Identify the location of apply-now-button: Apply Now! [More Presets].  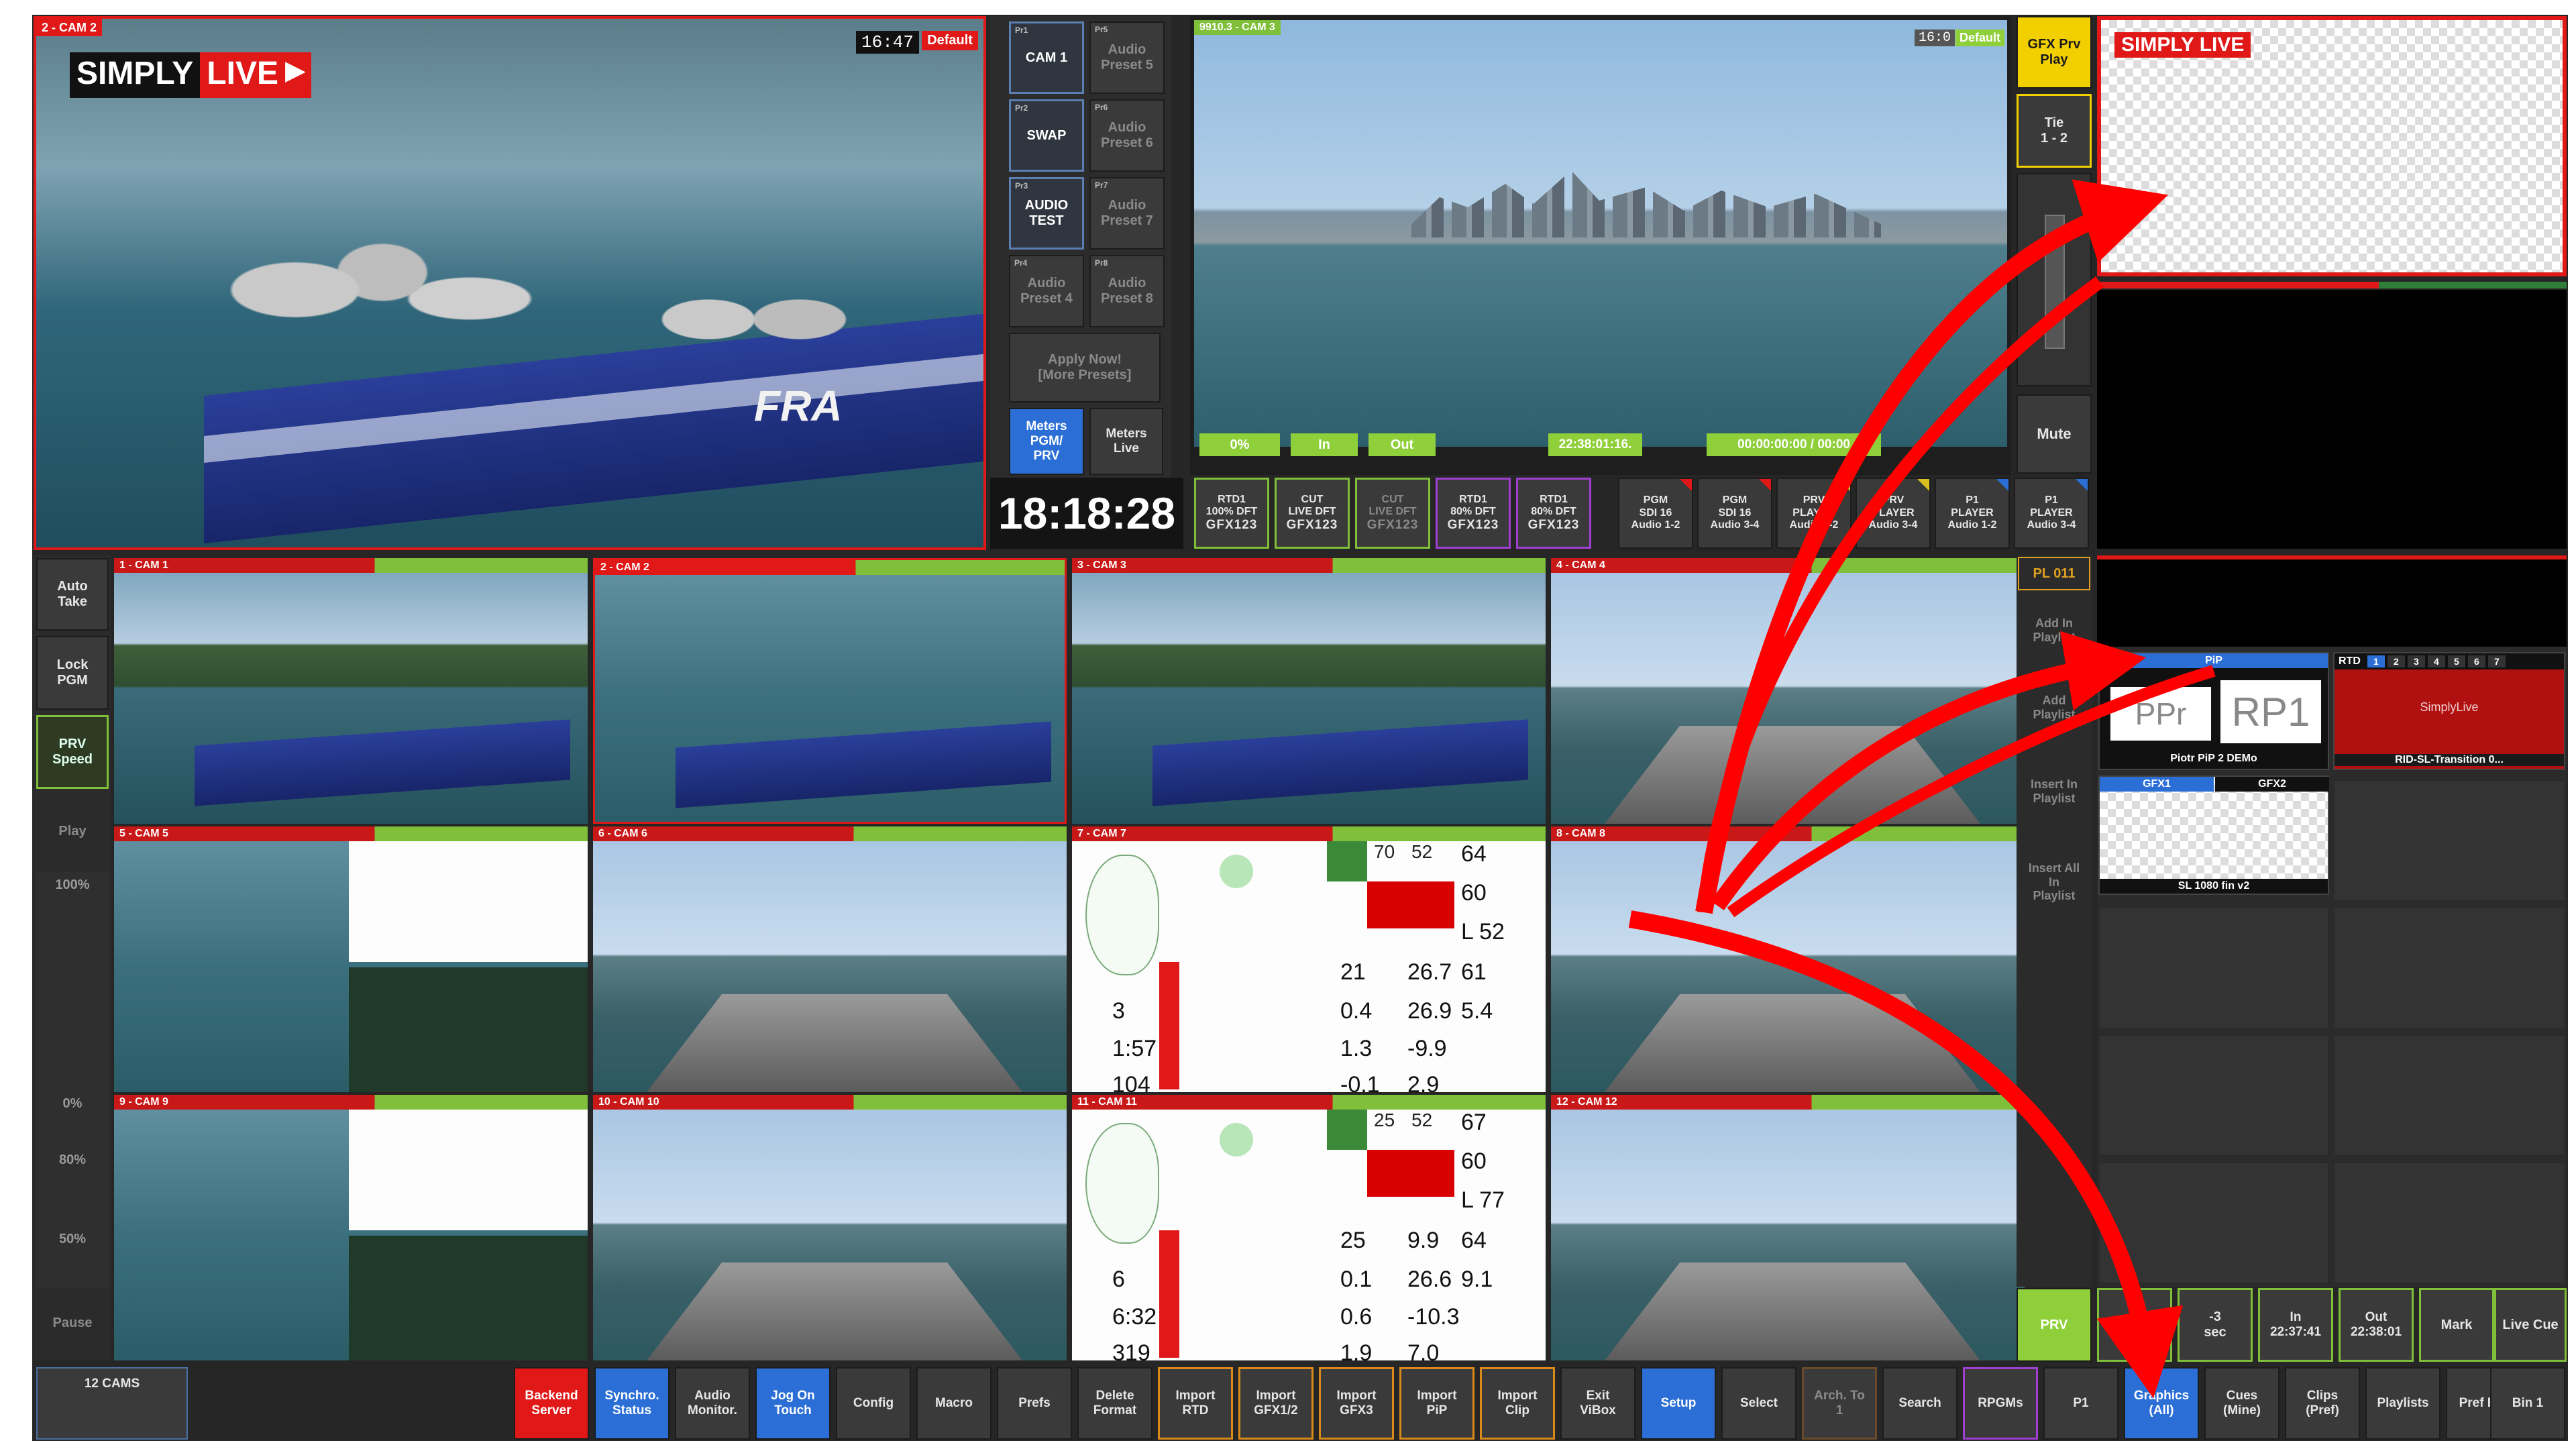
(1085, 367).